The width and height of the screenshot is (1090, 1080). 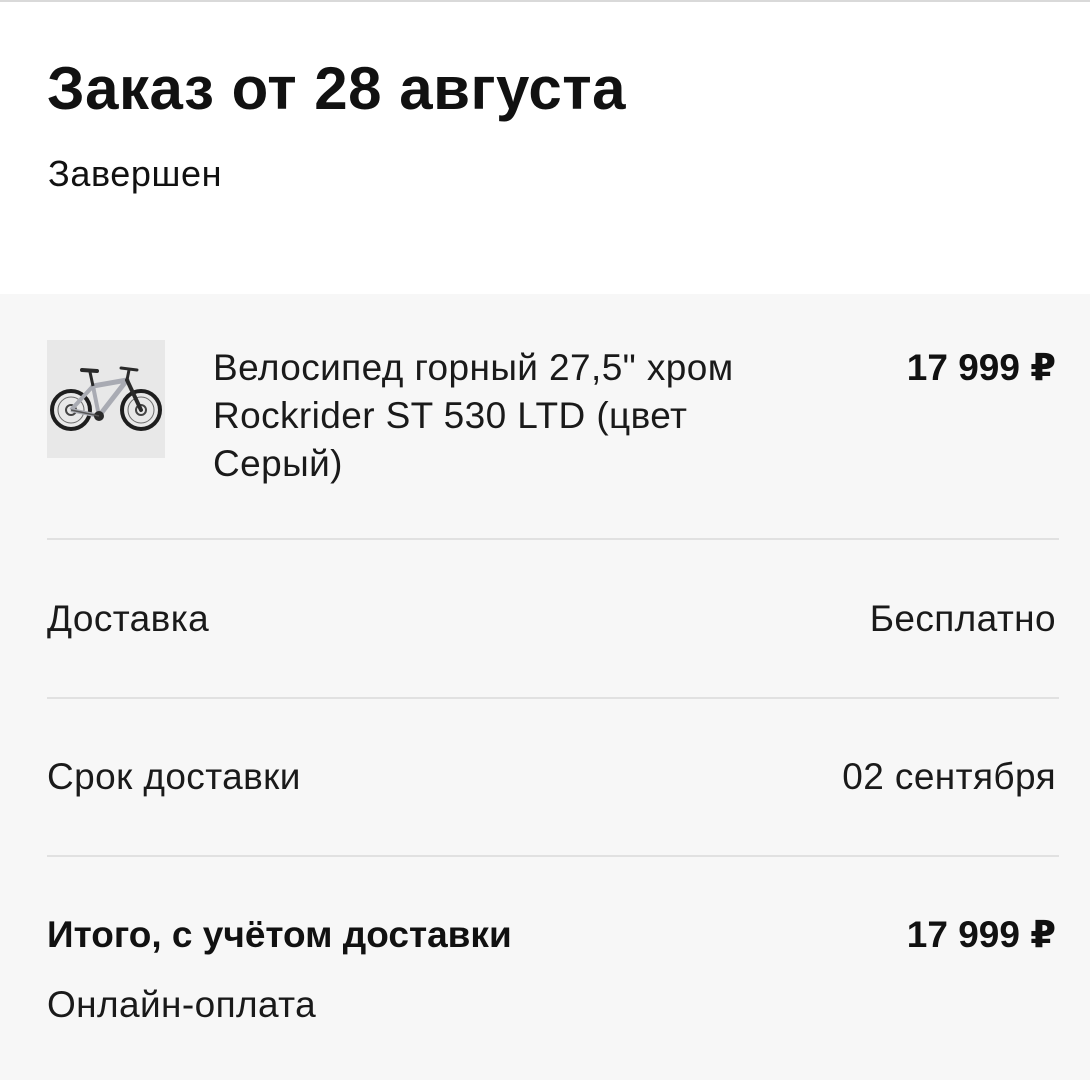 What do you see at coordinates (981, 934) in the screenshot?
I see `total-value: 17 999 ₽` at bounding box center [981, 934].